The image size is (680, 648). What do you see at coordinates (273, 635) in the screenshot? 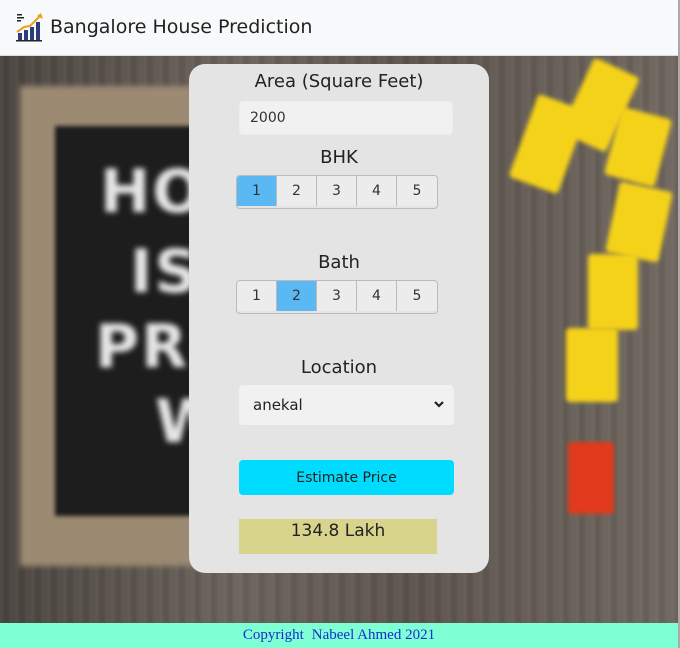
I see `copyright-label: Copyright` at bounding box center [273, 635].